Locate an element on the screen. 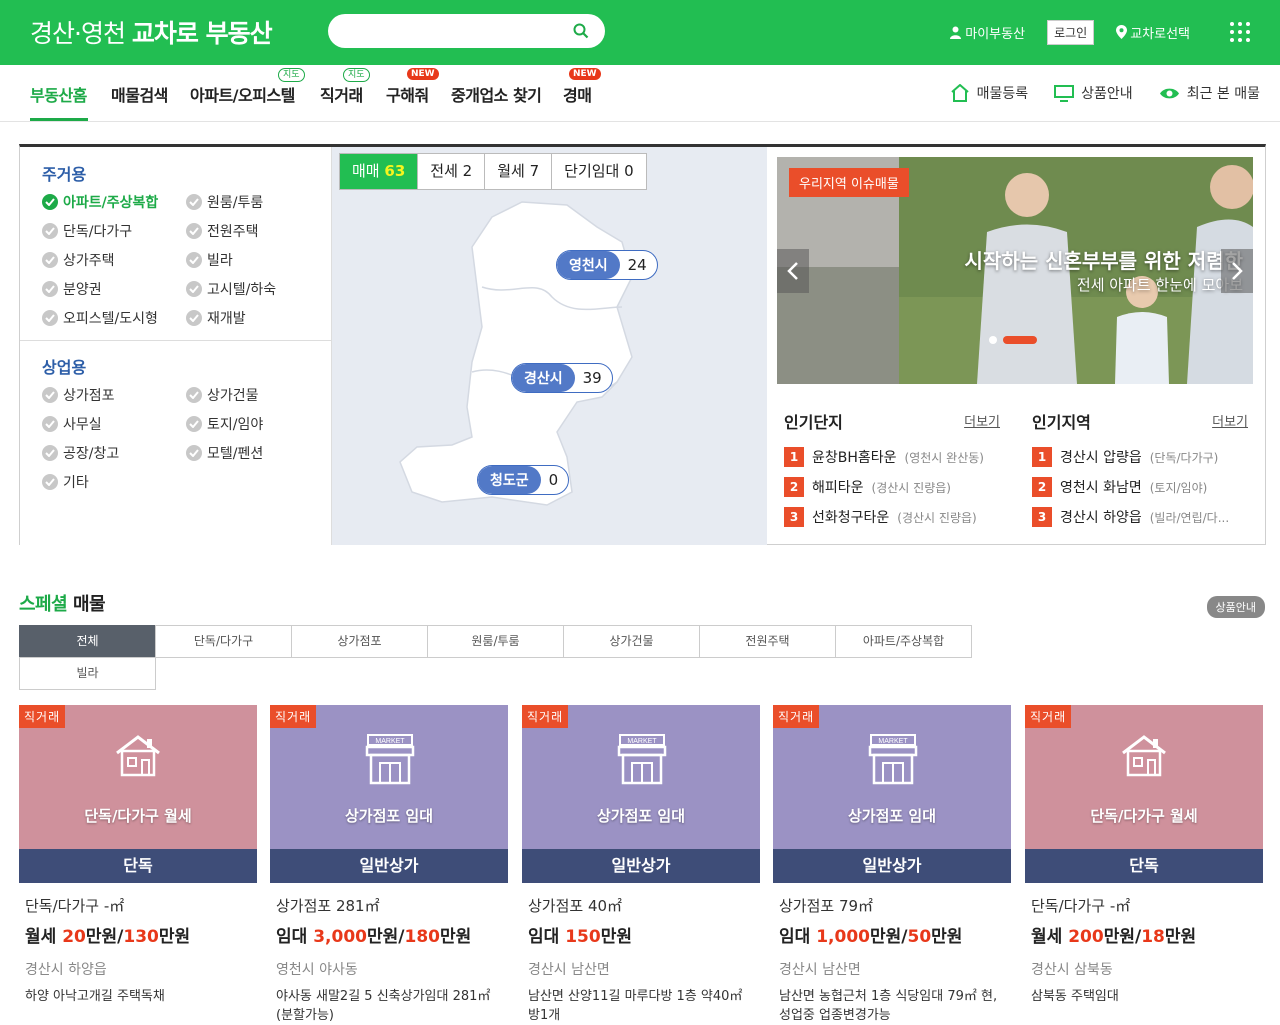 The height and width of the screenshot is (1025, 1280). search-icon is located at coordinates (581, 31).